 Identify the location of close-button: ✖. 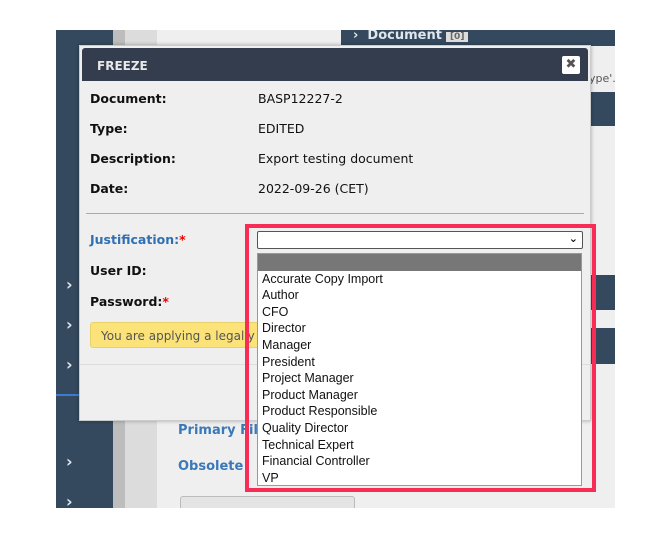
(571, 65).